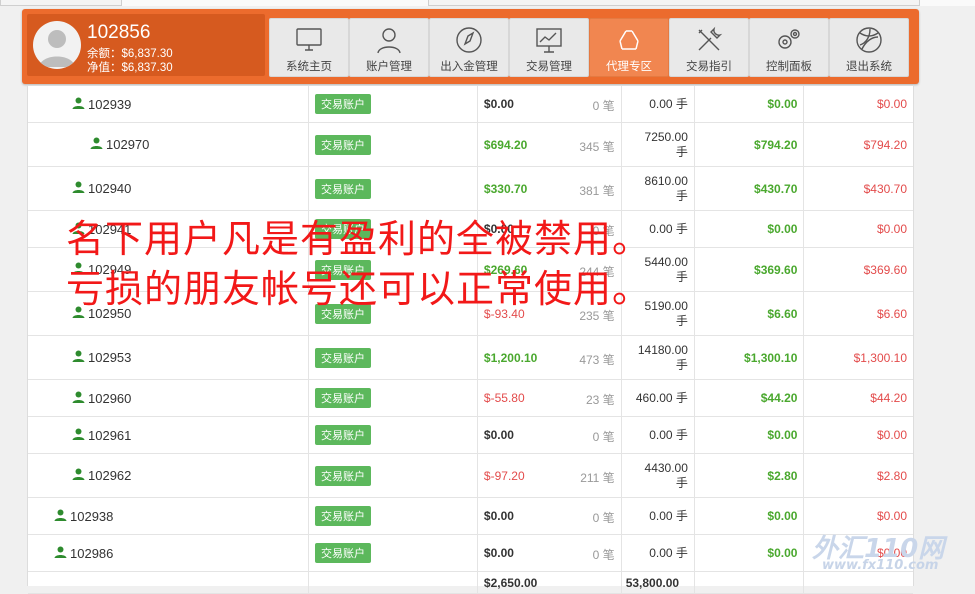 The image size is (975, 594). Describe the element at coordinates (549, 67) in the screenshot. I see `nav-label: 交易管理` at that location.